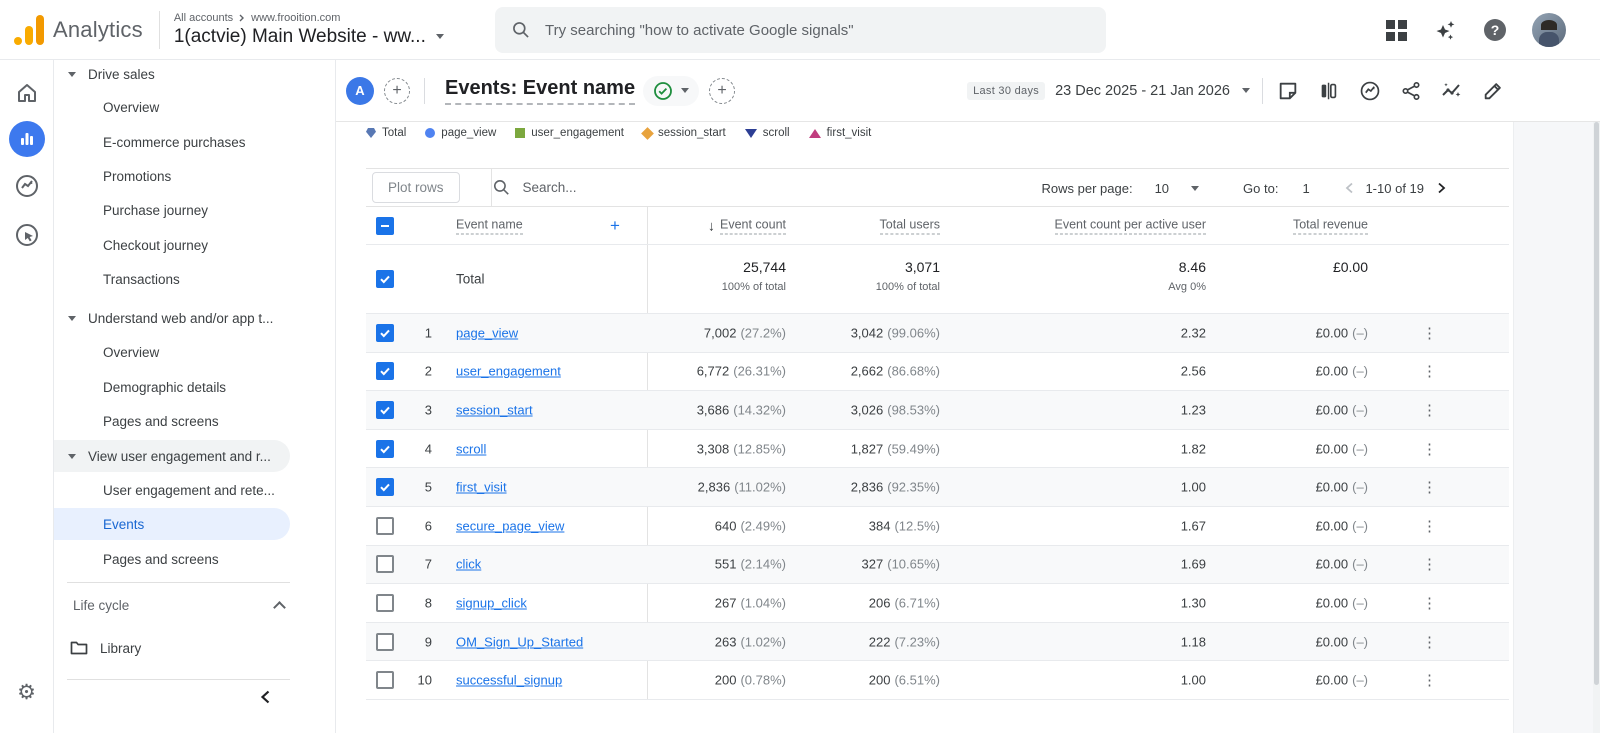 The width and height of the screenshot is (1600, 733). I want to click on column-header-event-name: Event name, so click(489, 225).